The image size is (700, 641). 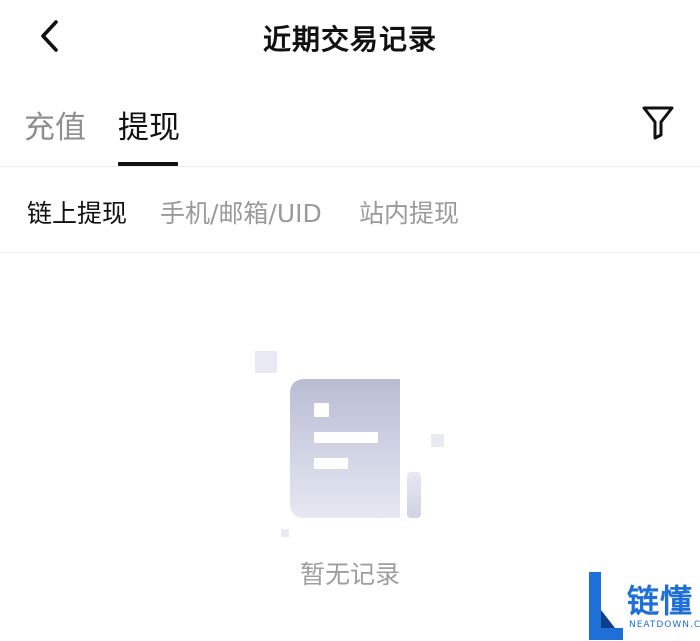 What do you see at coordinates (664, 625) in the screenshot?
I see `watermark-en-text: NEATDOWN.COM` at bounding box center [664, 625].